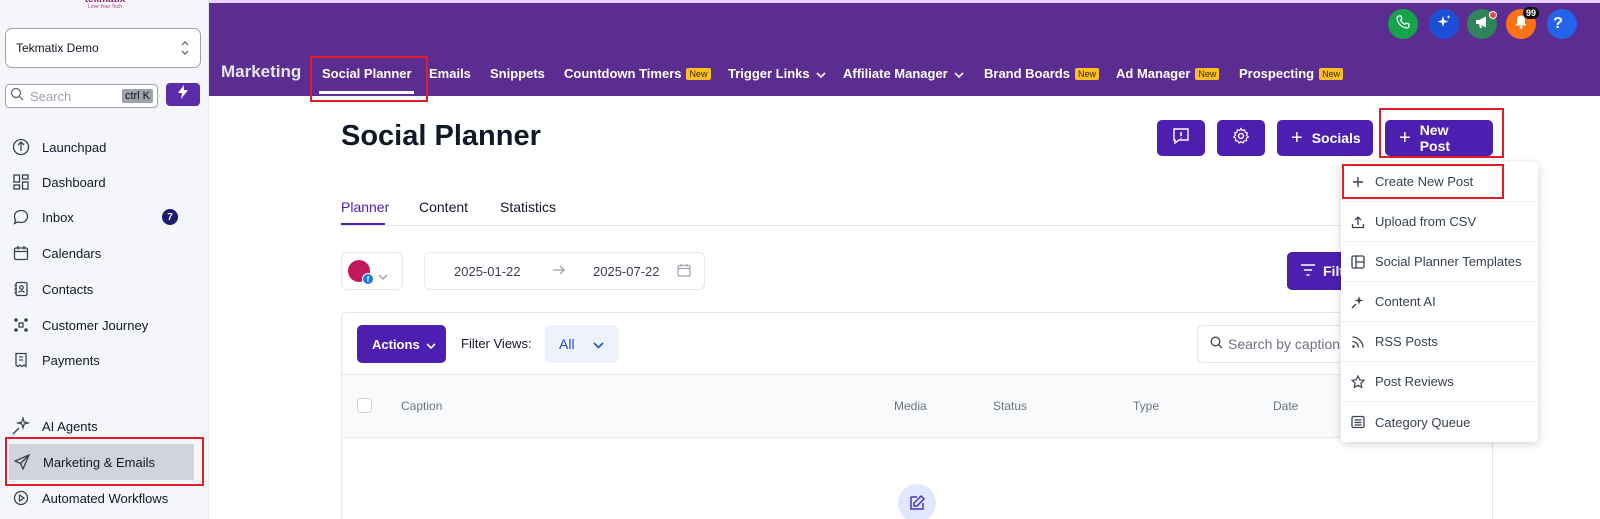 The height and width of the screenshot is (519, 1600). I want to click on column-type: Type, so click(1146, 406).